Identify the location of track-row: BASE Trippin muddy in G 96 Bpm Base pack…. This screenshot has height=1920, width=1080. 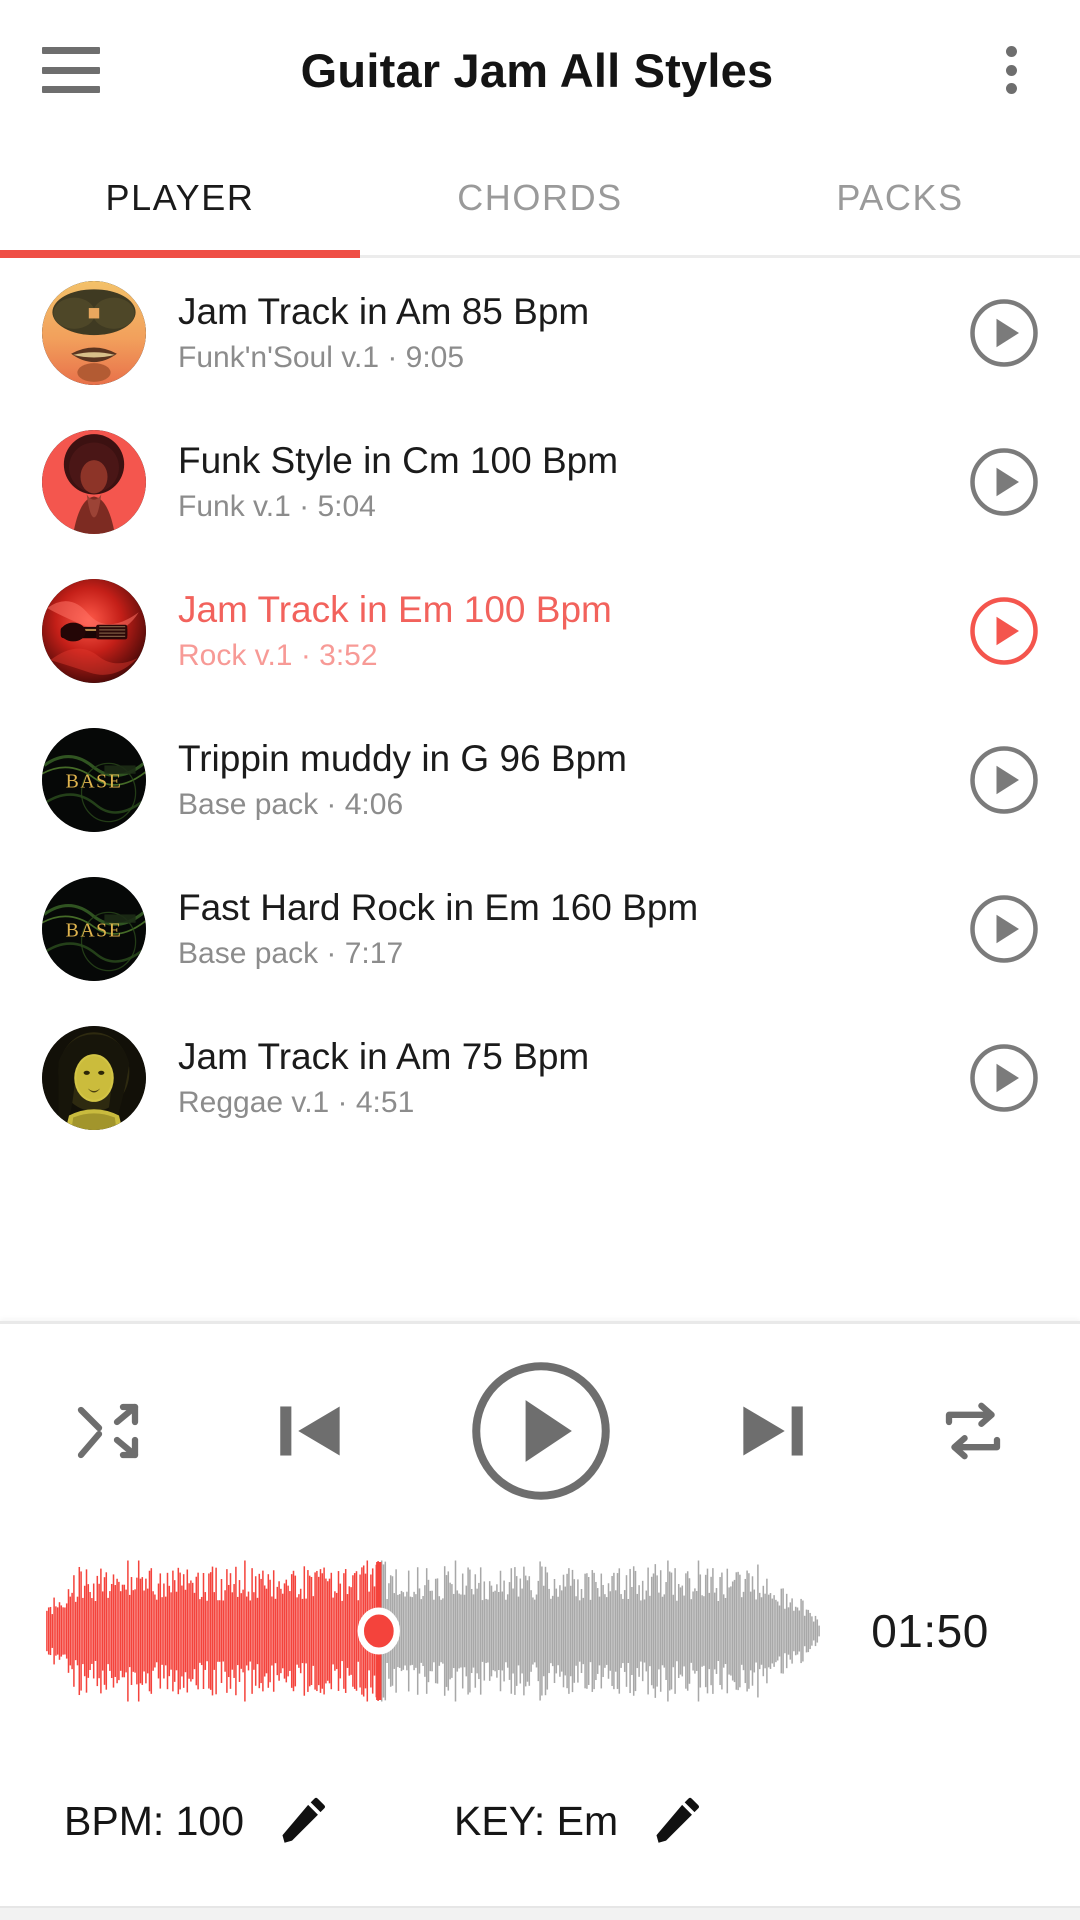
(540, 779).